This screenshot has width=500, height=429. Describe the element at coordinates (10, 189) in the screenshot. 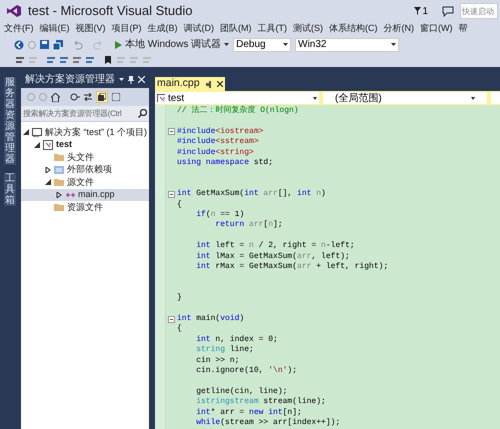

I see `side-tab: 工具箱` at that location.